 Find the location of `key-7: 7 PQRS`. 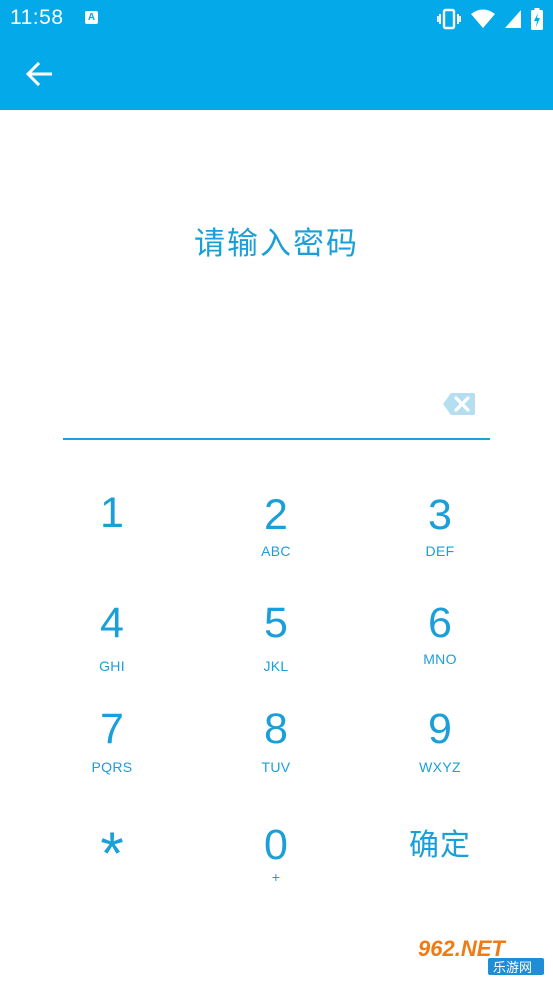

key-7: 7 PQRS is located at coordinates (112, 748).